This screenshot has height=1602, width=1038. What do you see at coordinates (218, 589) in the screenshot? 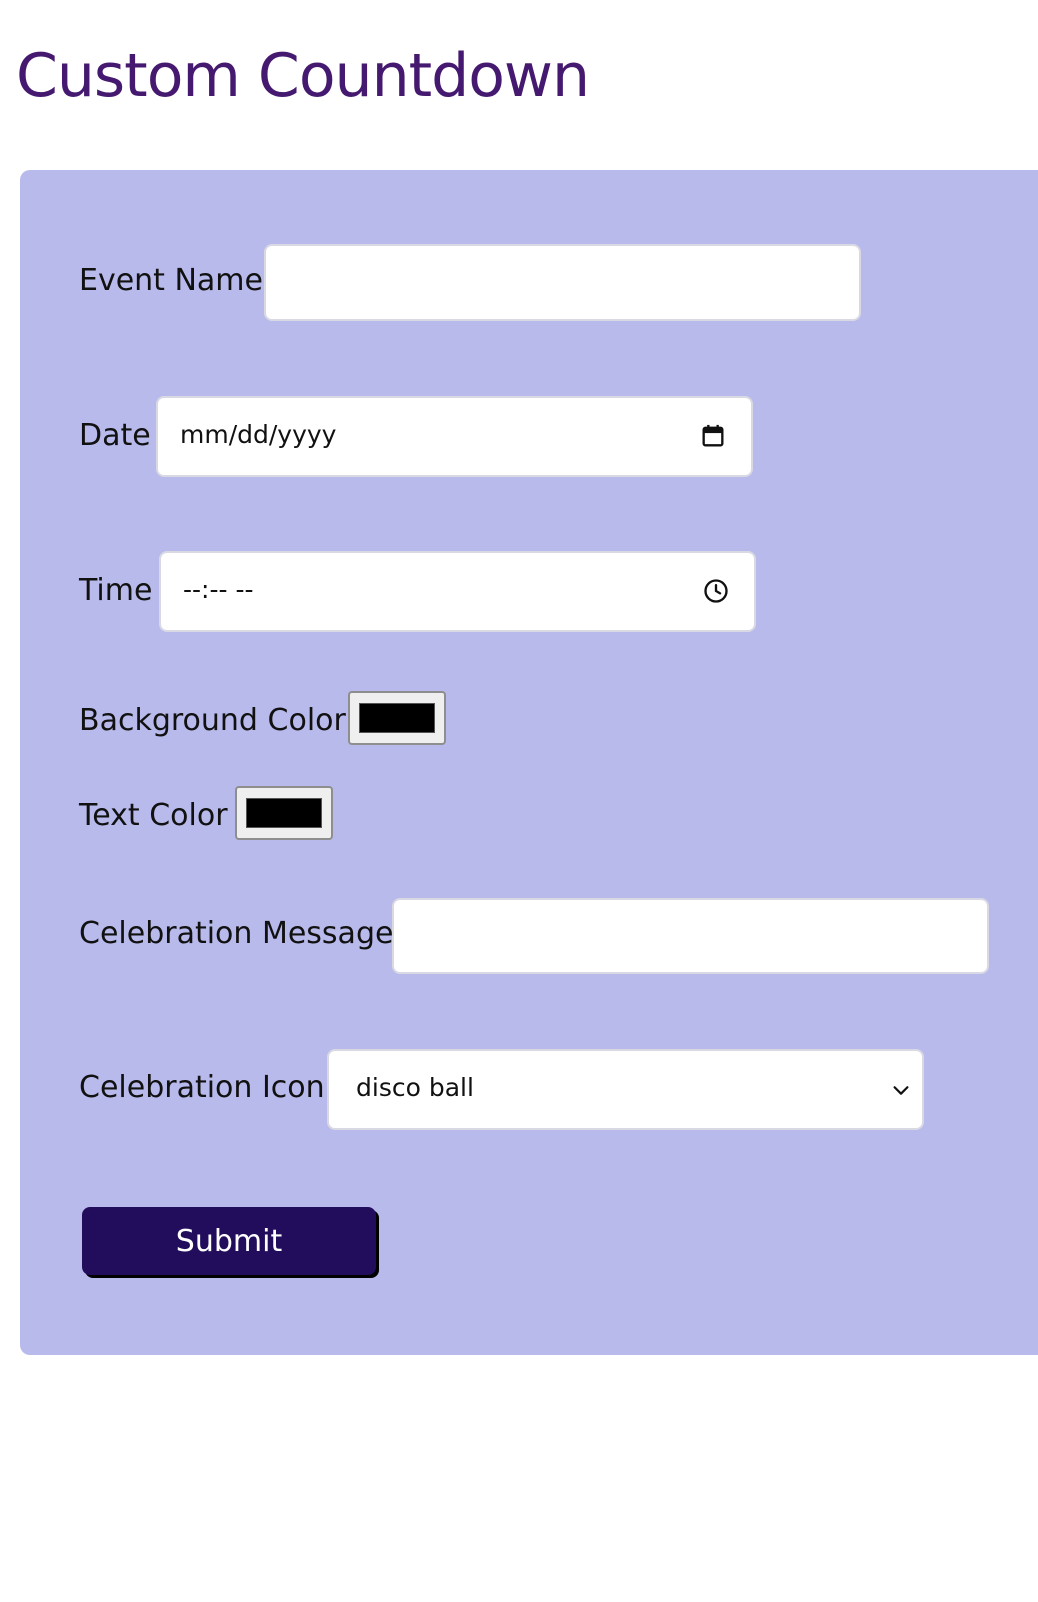
I see `time-placeholder: --:-- --` at bounding box center [218, 589].